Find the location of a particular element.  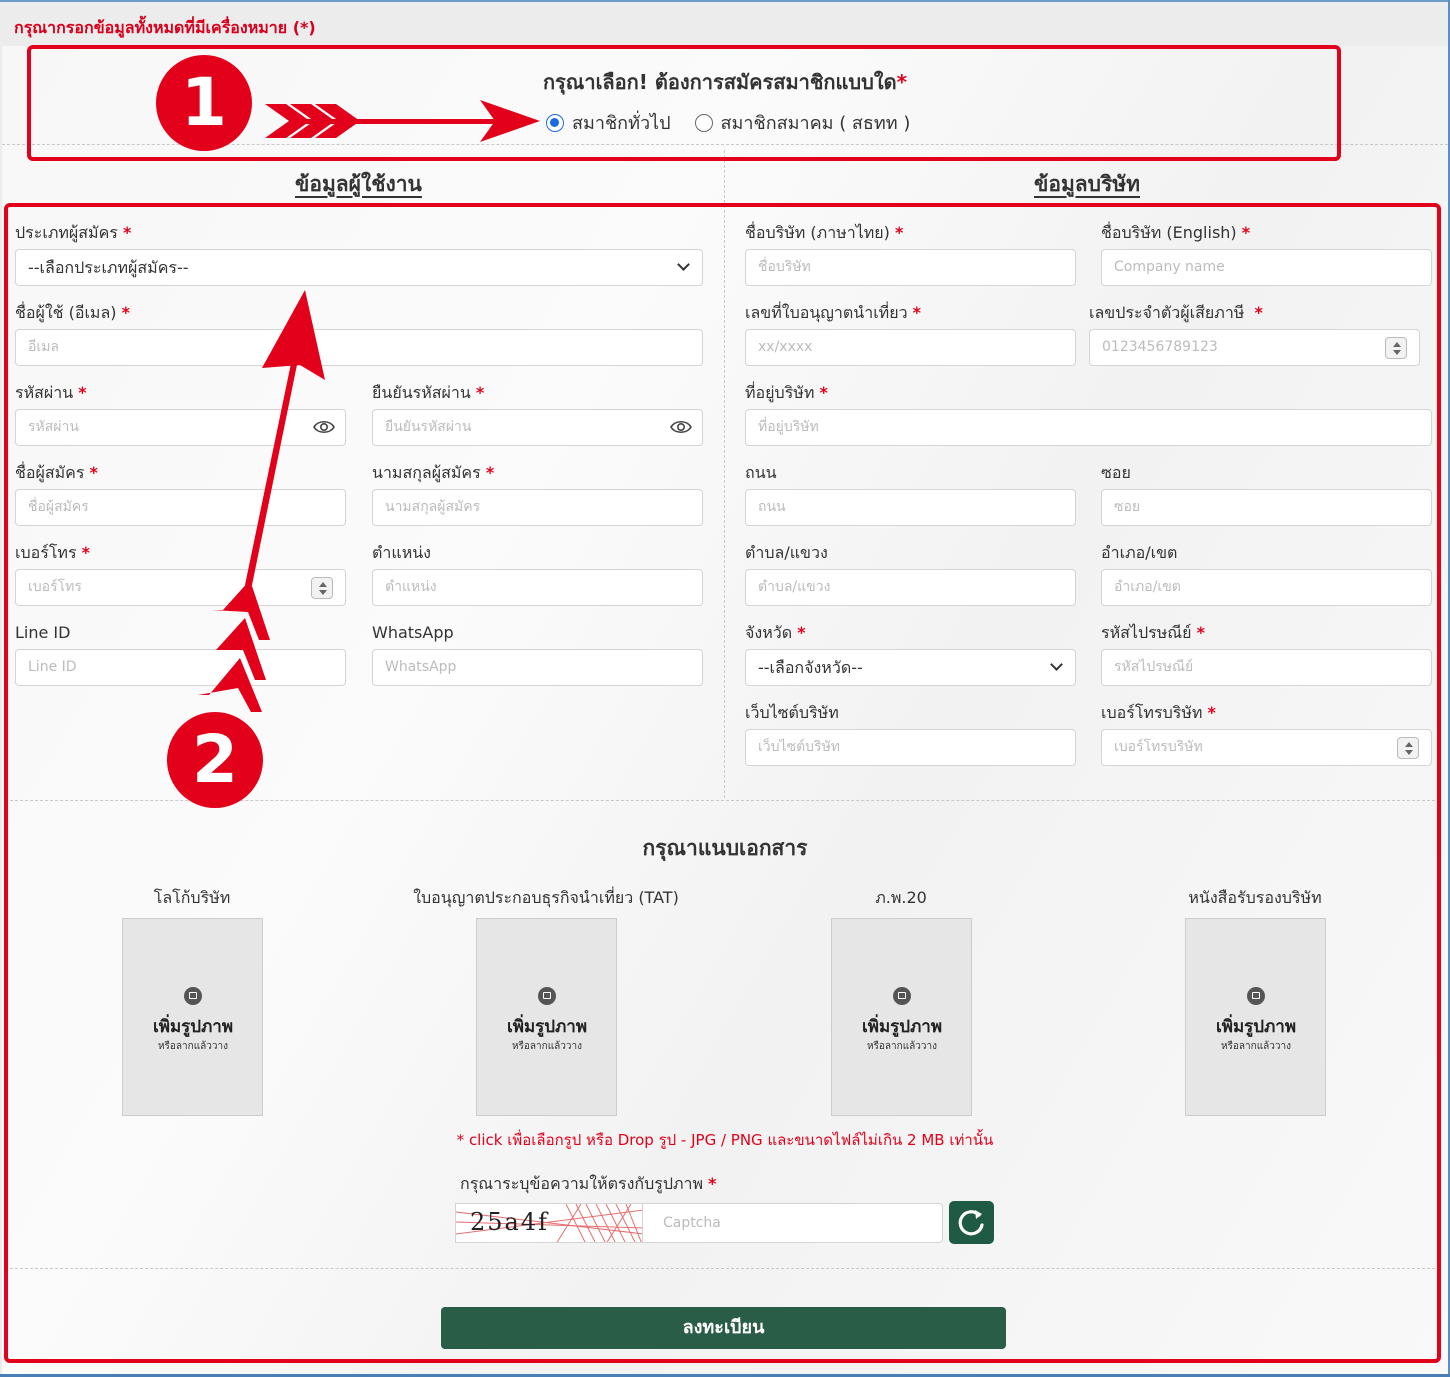

annotation-arrows is located at coordinates (369, 406).